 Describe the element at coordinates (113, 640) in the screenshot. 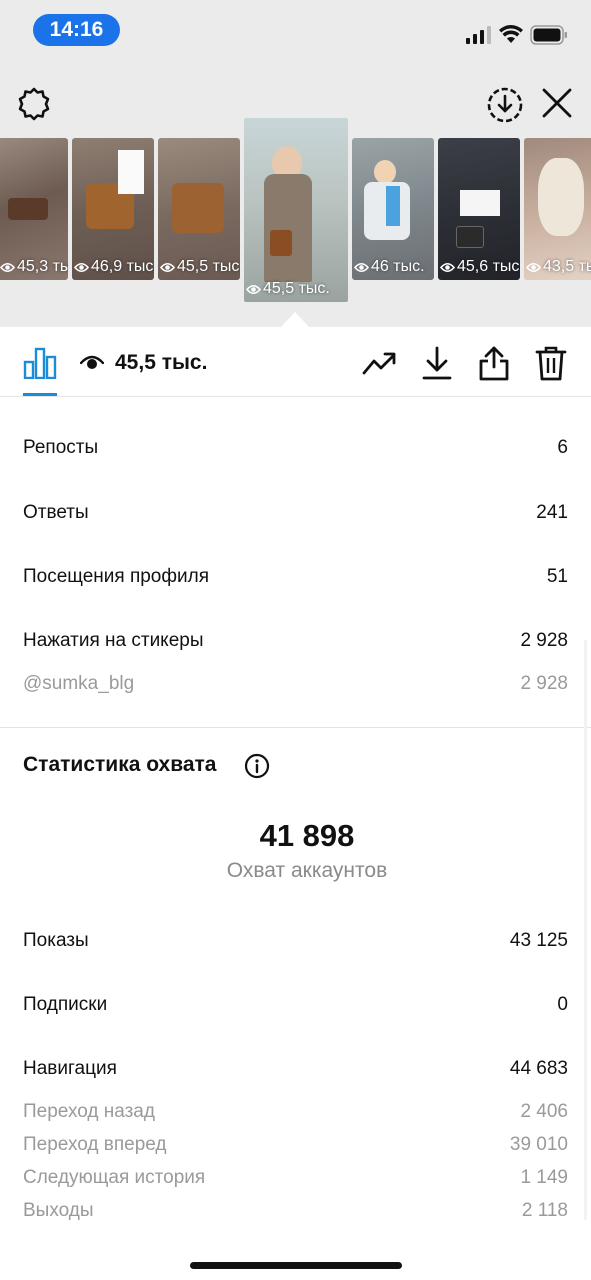

I see `stat-label: Нажатия на стикеры` at that location.